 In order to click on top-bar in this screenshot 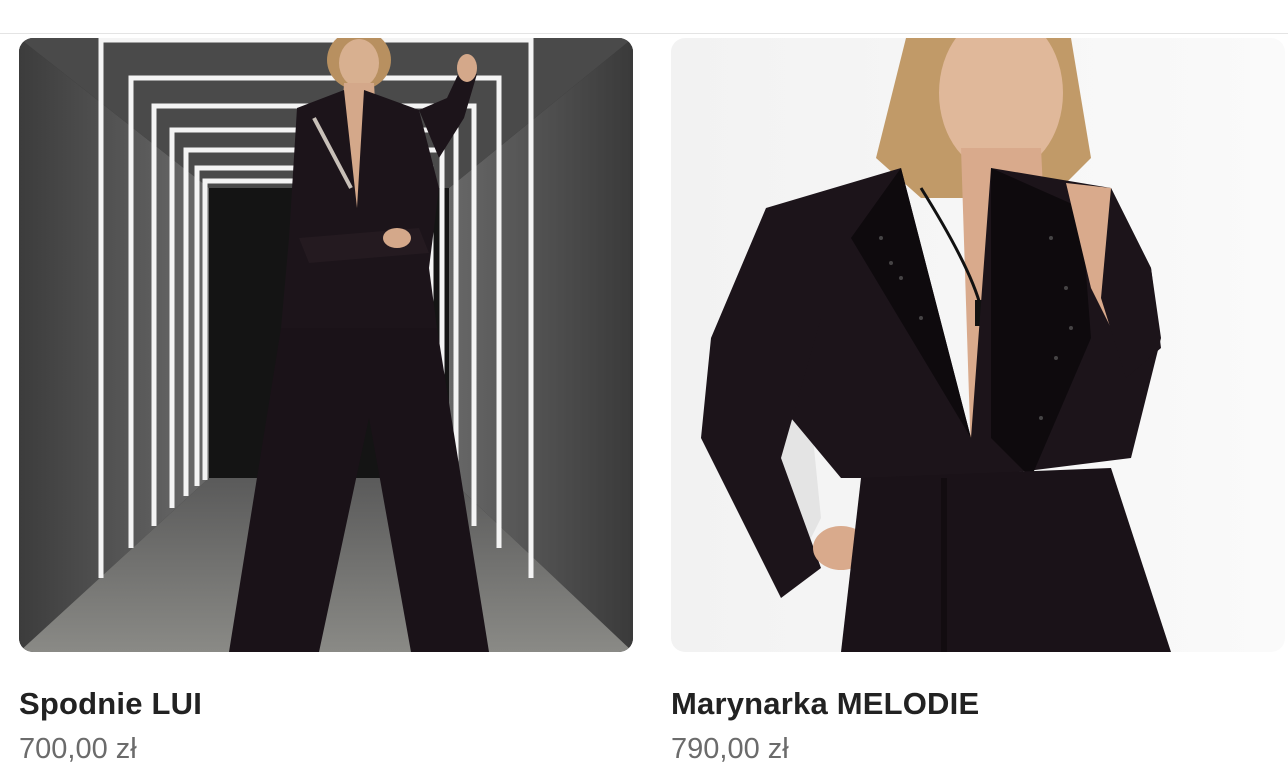, I will do `click(644, 17)`.